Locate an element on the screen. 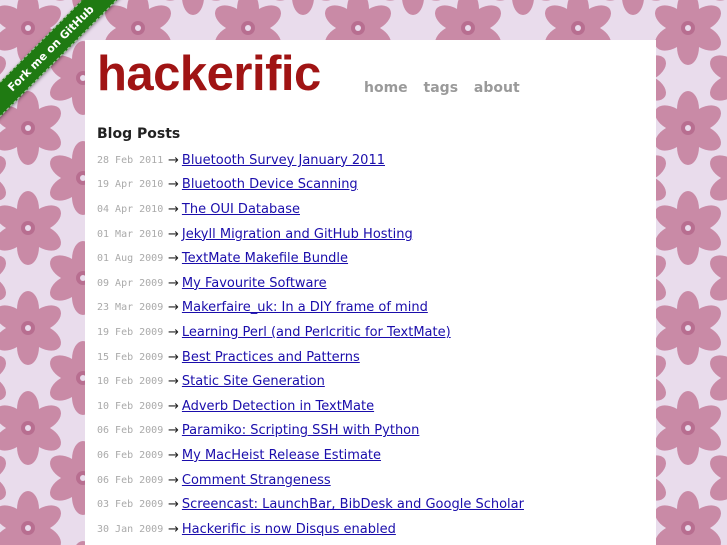 The height and width of the screenshot is (545, 727). post-date: 03 Feb 2009 is located at coordinates (130, 505).